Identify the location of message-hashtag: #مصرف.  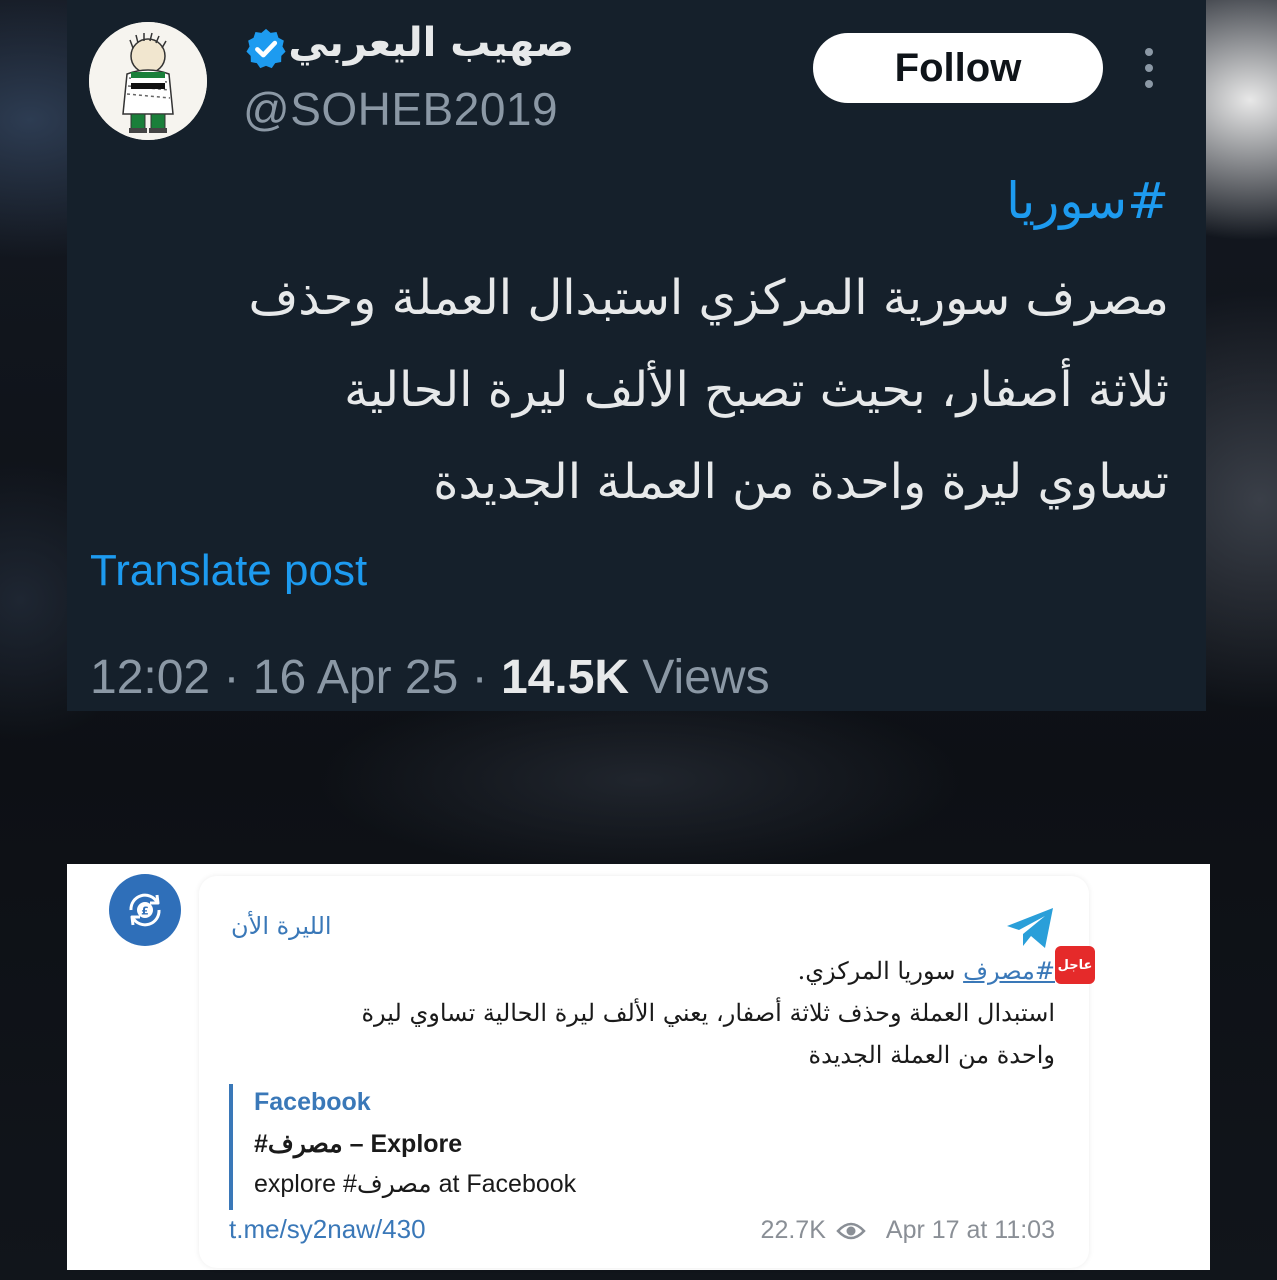
(1009, 971).